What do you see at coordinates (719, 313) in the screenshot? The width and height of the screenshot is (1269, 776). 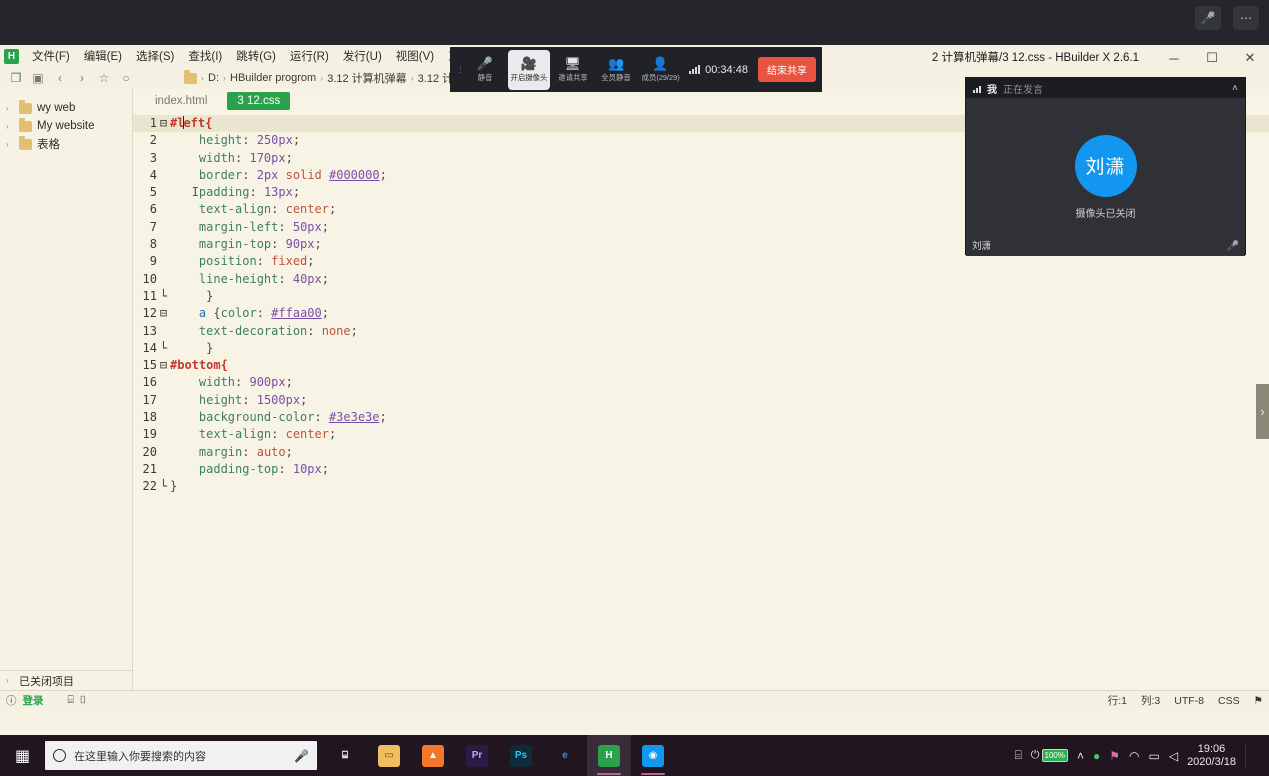 I see `code-line: a {color: #ffaa00;` at bounding box center [719, 313].